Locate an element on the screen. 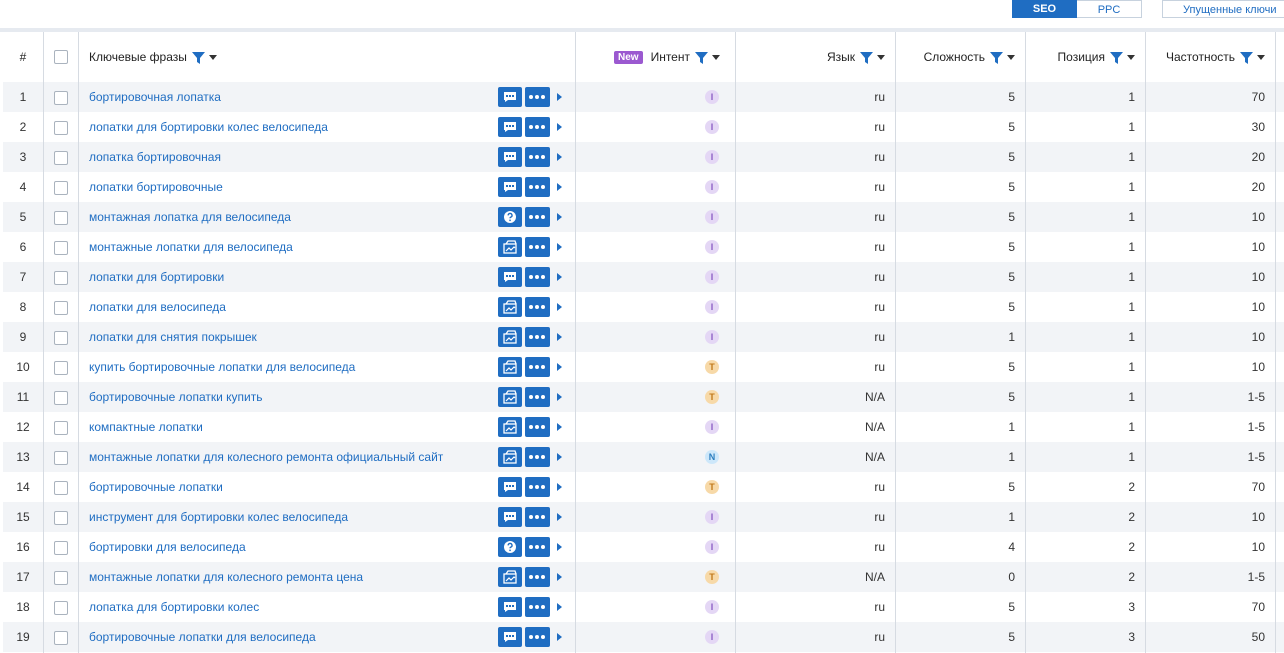 The image size is (1284, 653). keyword-link: лопатки для снятия покрышек is located at coordinates (173, 337).